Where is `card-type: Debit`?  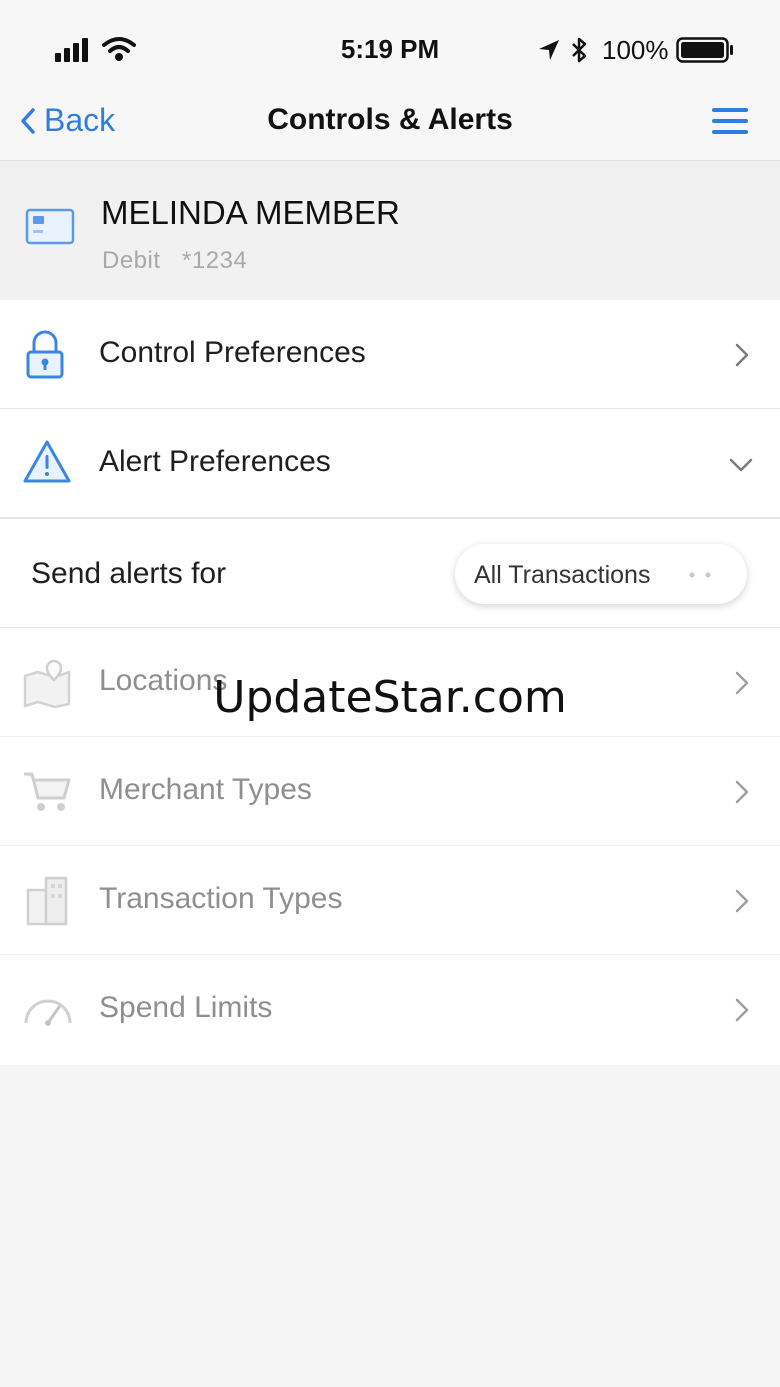
card-type: Debit is located at coordinates (131, 260).